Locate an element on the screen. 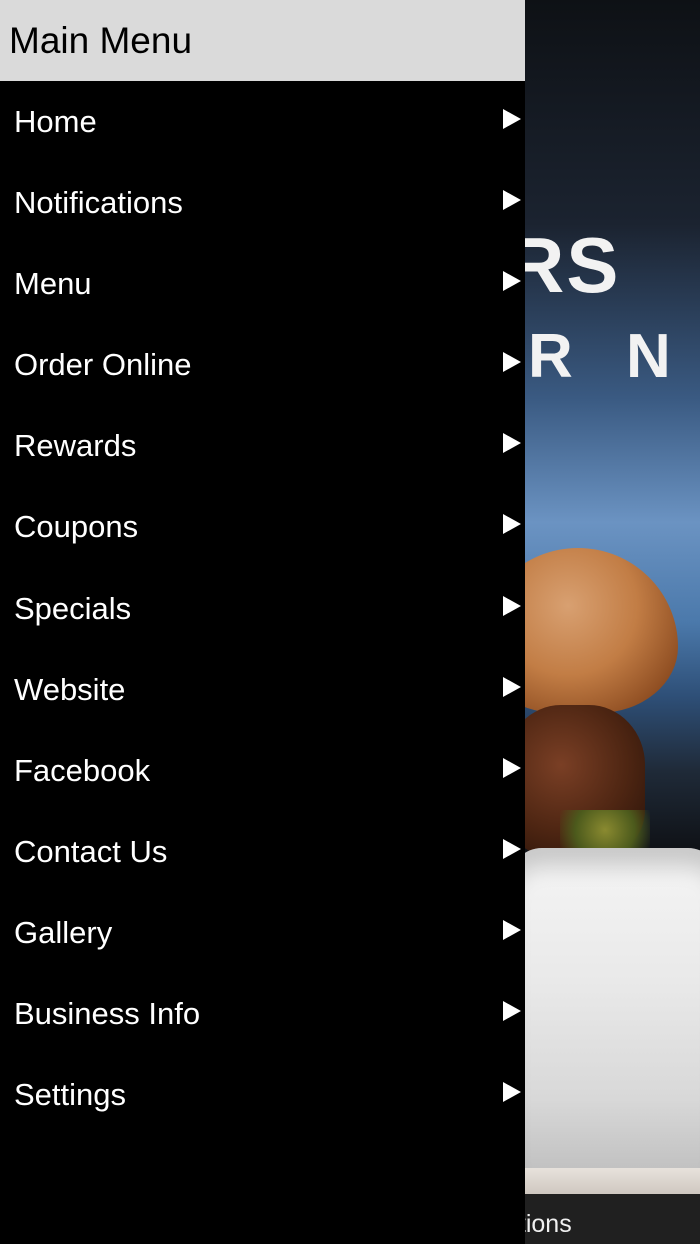 Image resolution: width=700 pixels, height=1244 pixels. burger-toppings-image is located at coordinates (605, 830).